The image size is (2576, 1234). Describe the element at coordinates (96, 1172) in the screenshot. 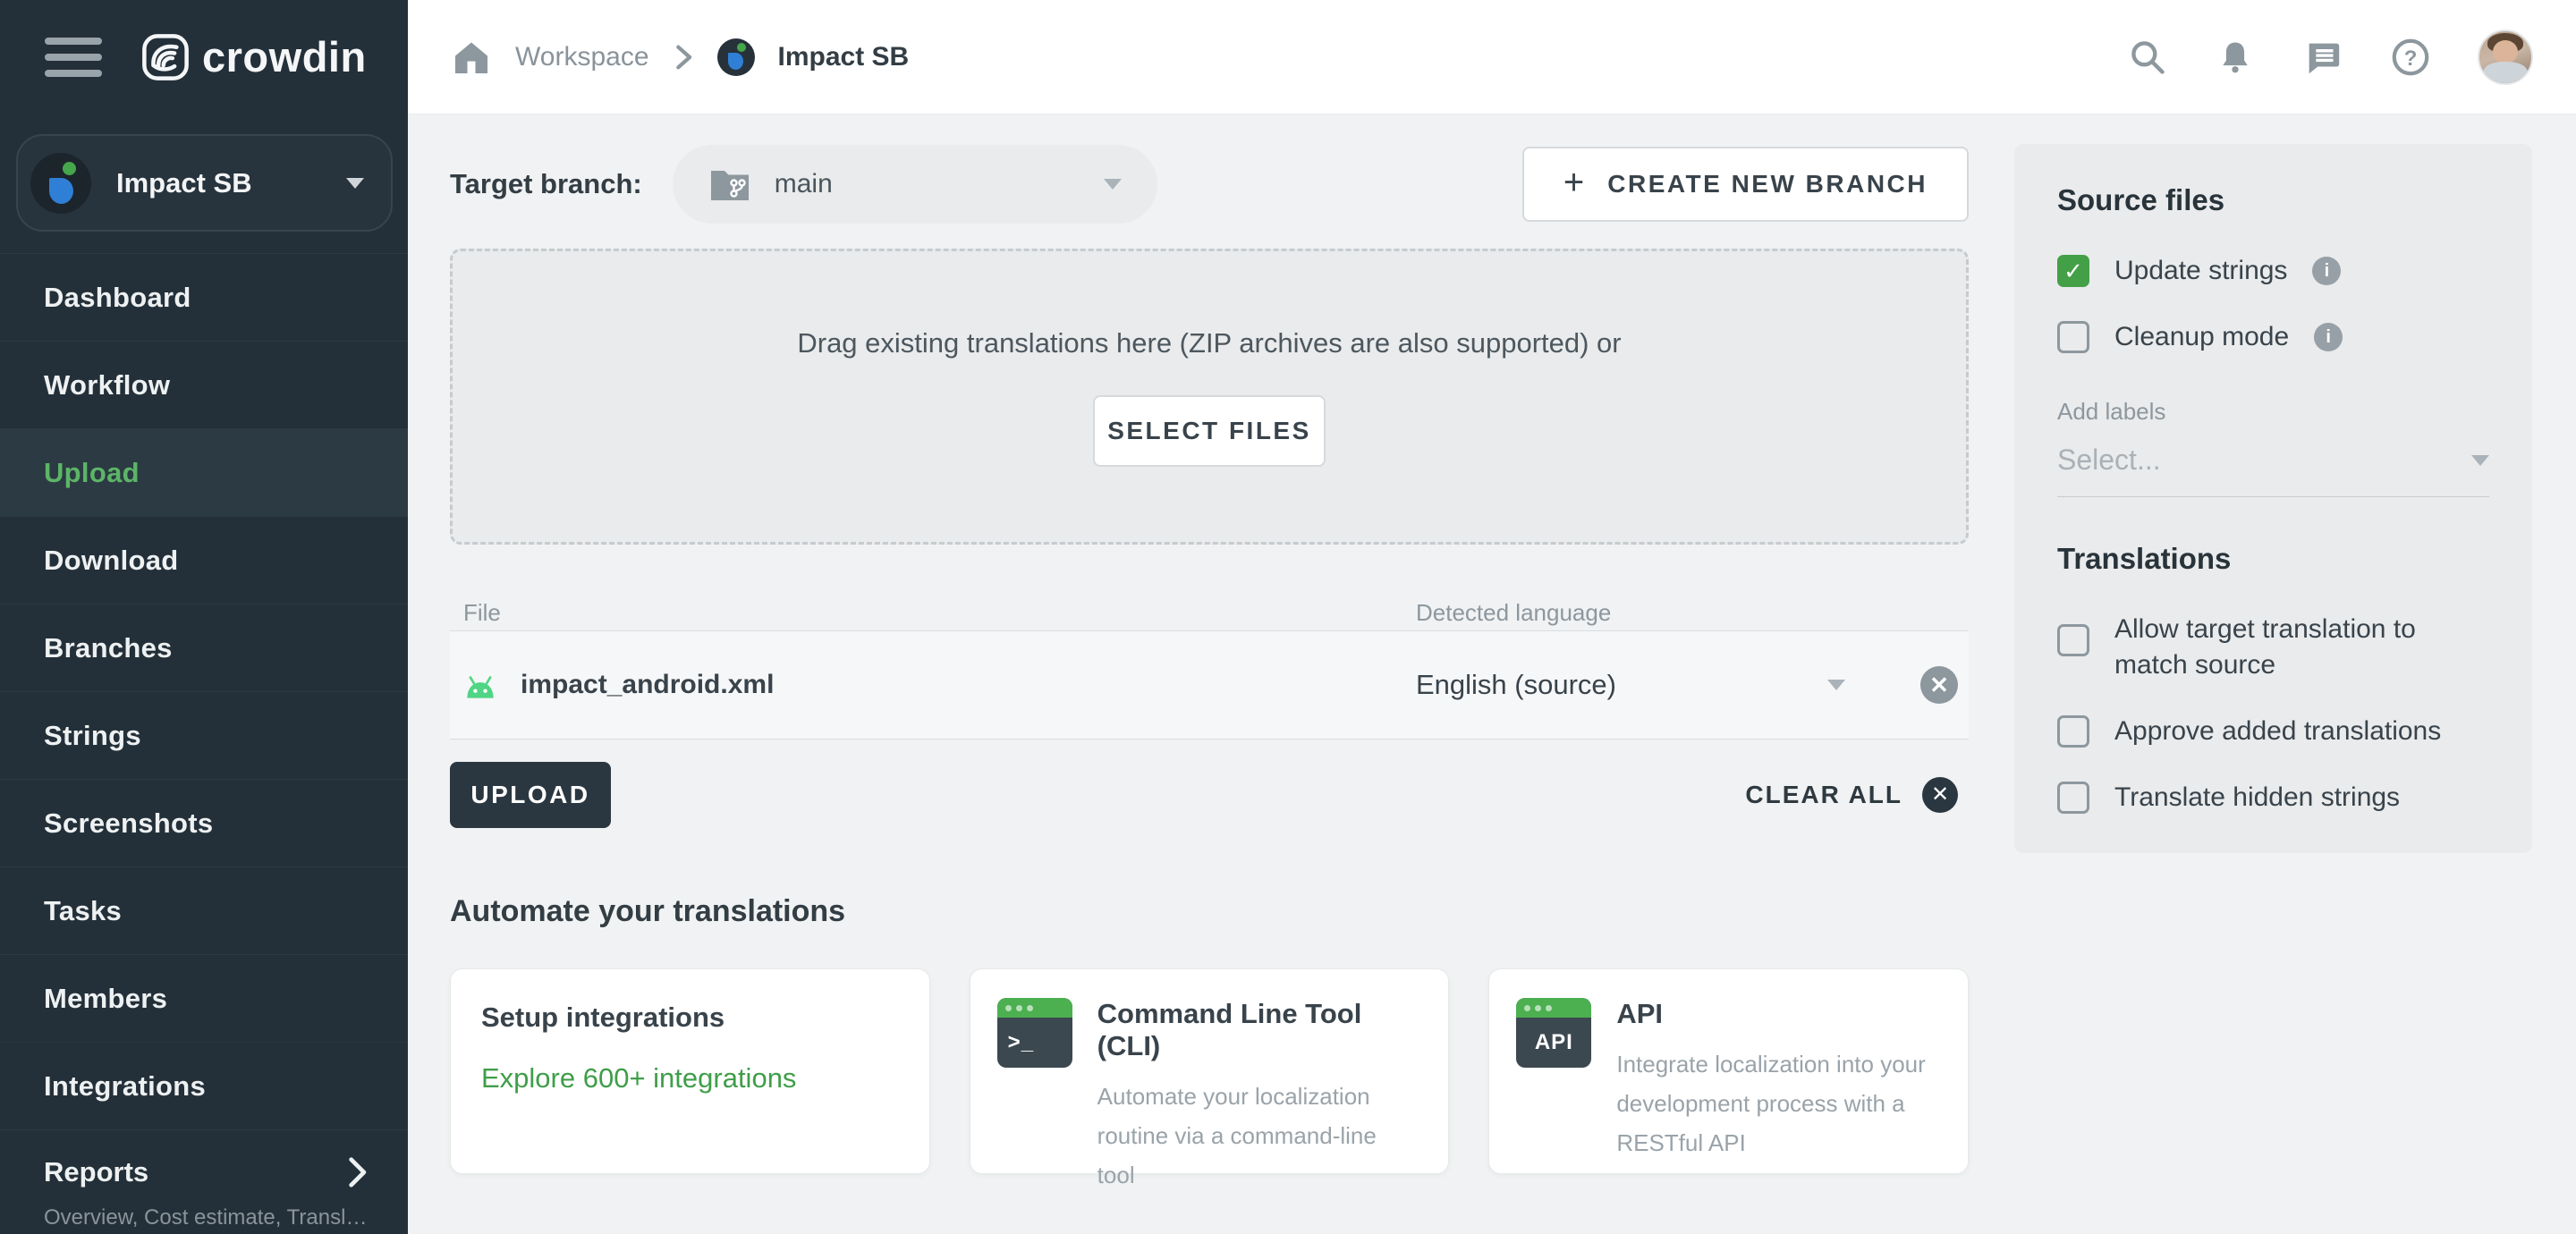

I see `reports-label: Reports` at that location.